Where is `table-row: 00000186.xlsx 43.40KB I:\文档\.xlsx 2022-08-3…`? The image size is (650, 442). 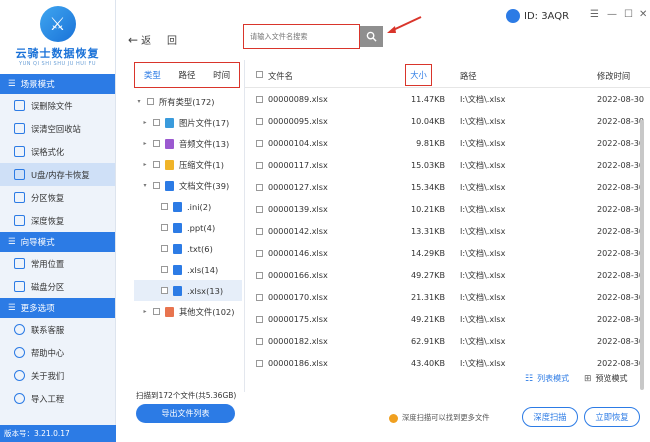 table-row: 00000186.xlsx 43.40KB I:\文档\.xlsx 2022-08-3… is located at coordinates (447, 363).